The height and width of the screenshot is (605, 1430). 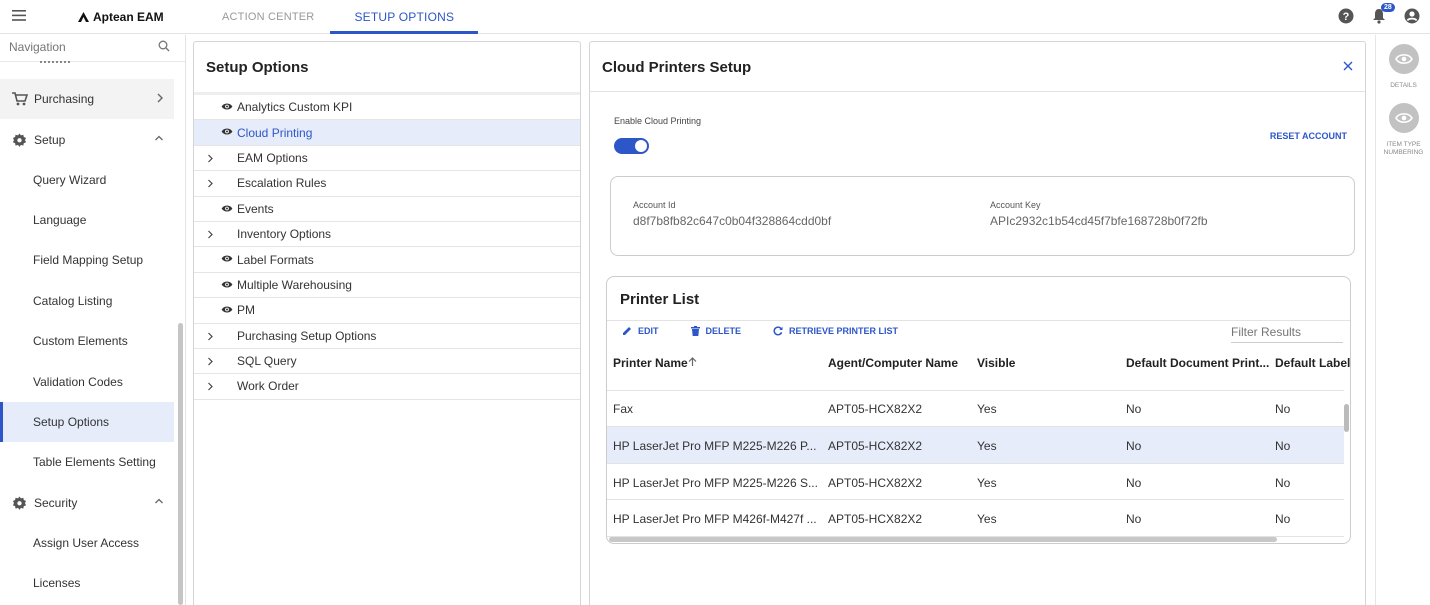 I want to click on cell-default-label-printer: No, so click(x=1283, y=409).